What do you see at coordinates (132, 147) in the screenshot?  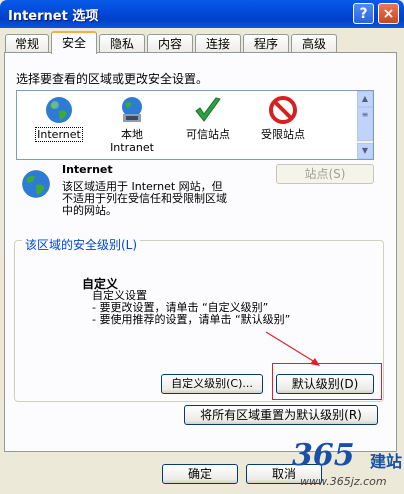 I see `zone-label-line2: Intranet` at bounding box center [132, 147].